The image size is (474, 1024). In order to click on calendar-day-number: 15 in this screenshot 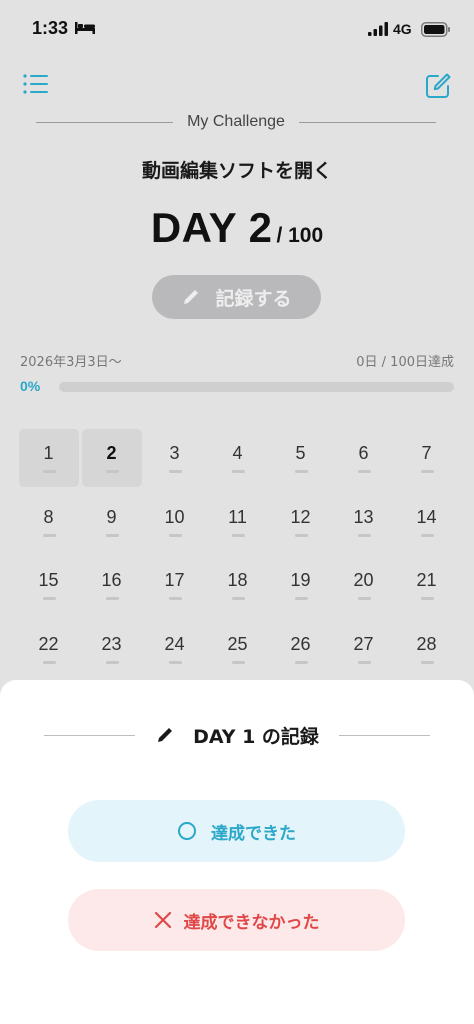, I will do `click(48, 580)`.